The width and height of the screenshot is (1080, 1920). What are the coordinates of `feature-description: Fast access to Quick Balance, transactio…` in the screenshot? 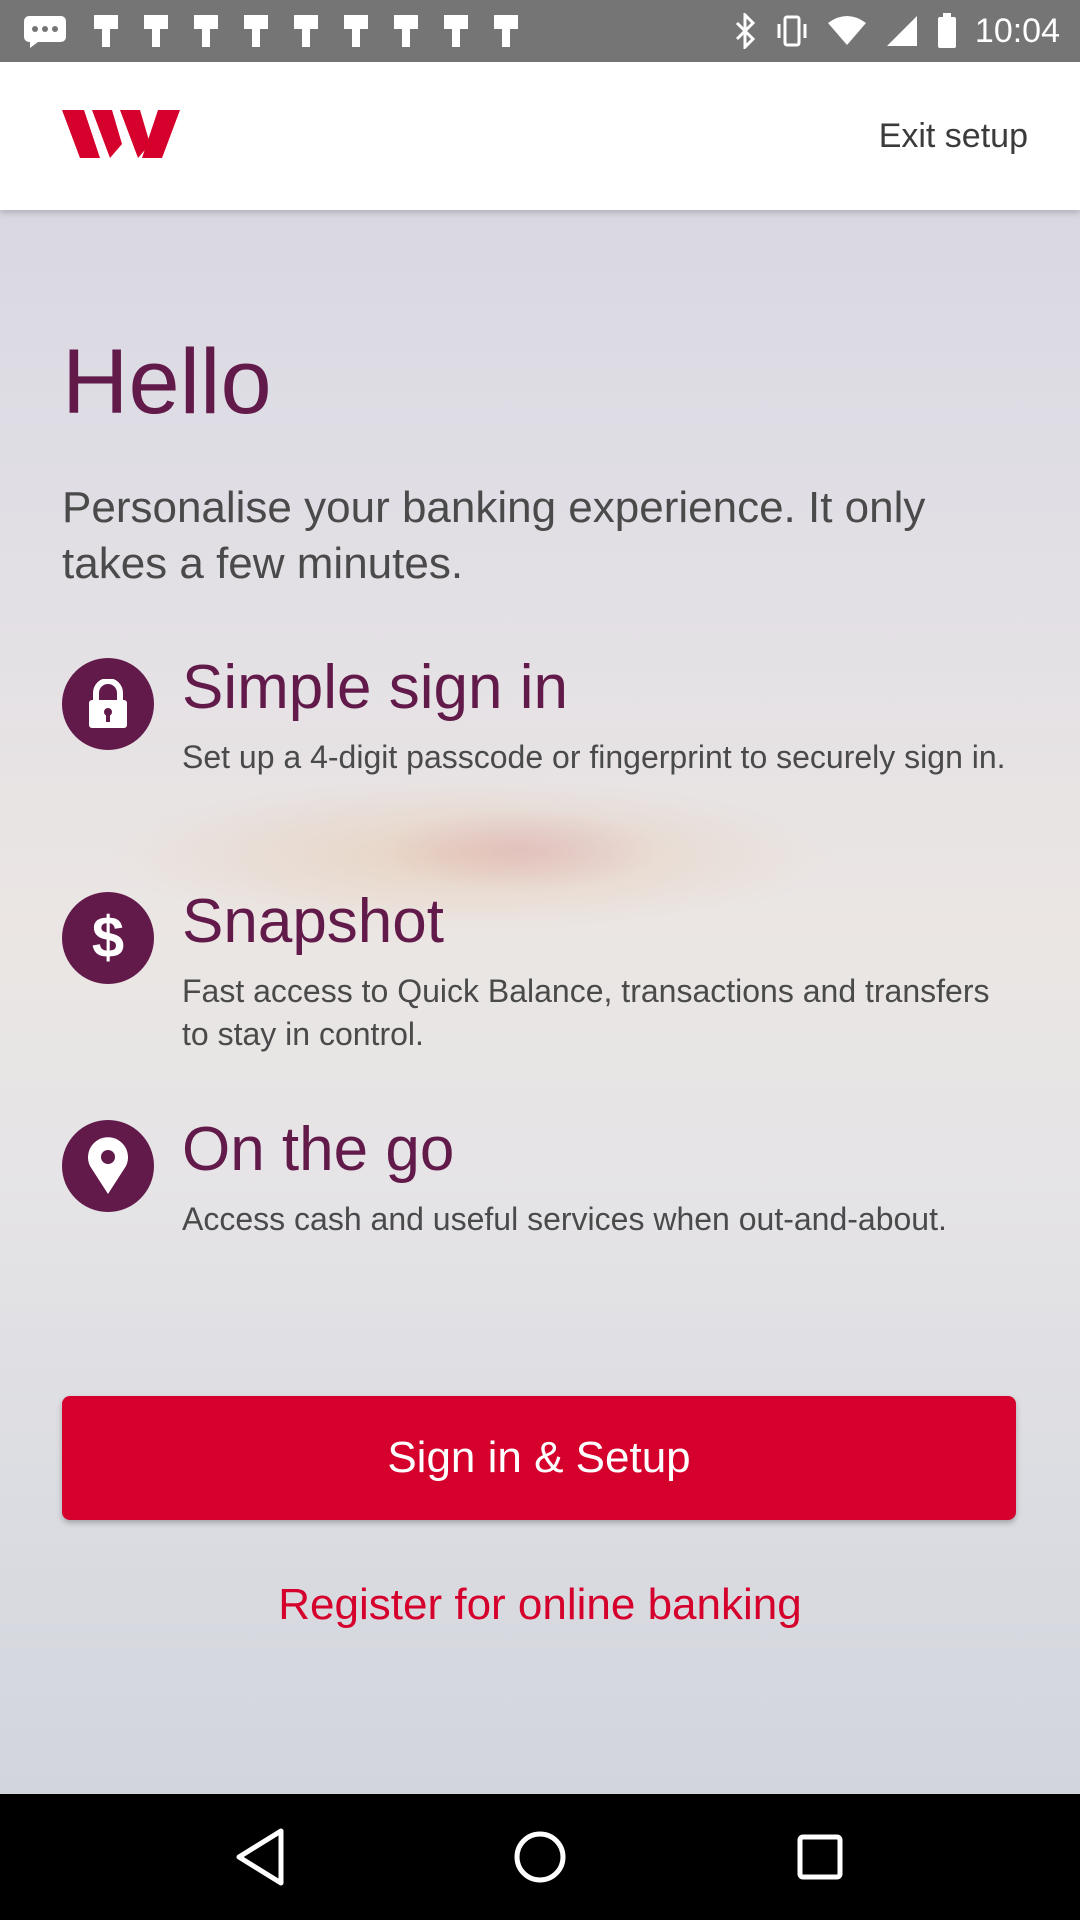 It's located at (586, 1012).